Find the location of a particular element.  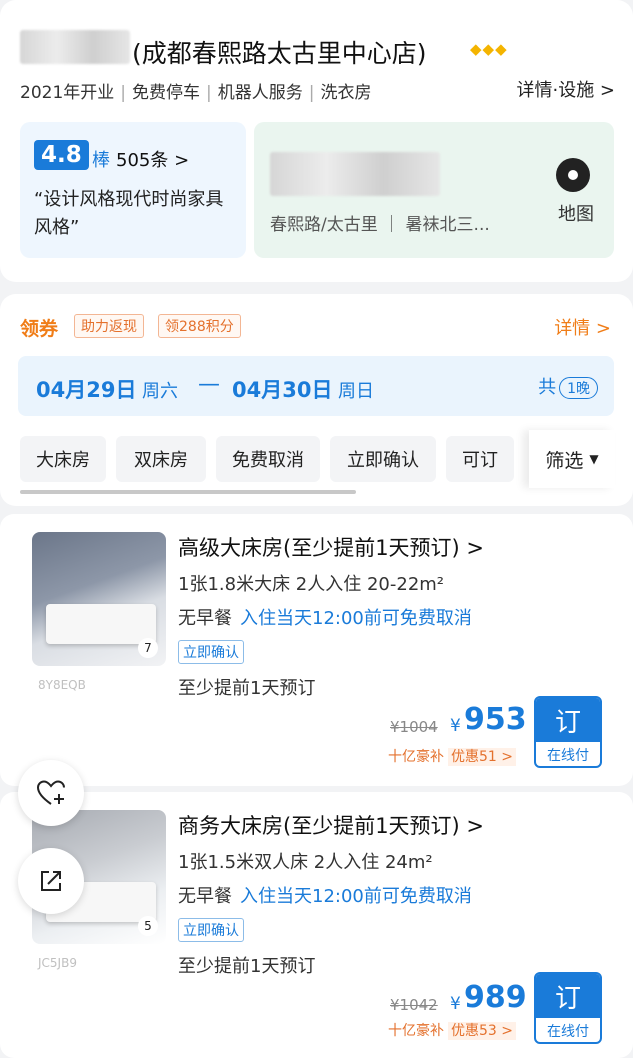

photo-count: 7 is located at coordinates (148, 648).